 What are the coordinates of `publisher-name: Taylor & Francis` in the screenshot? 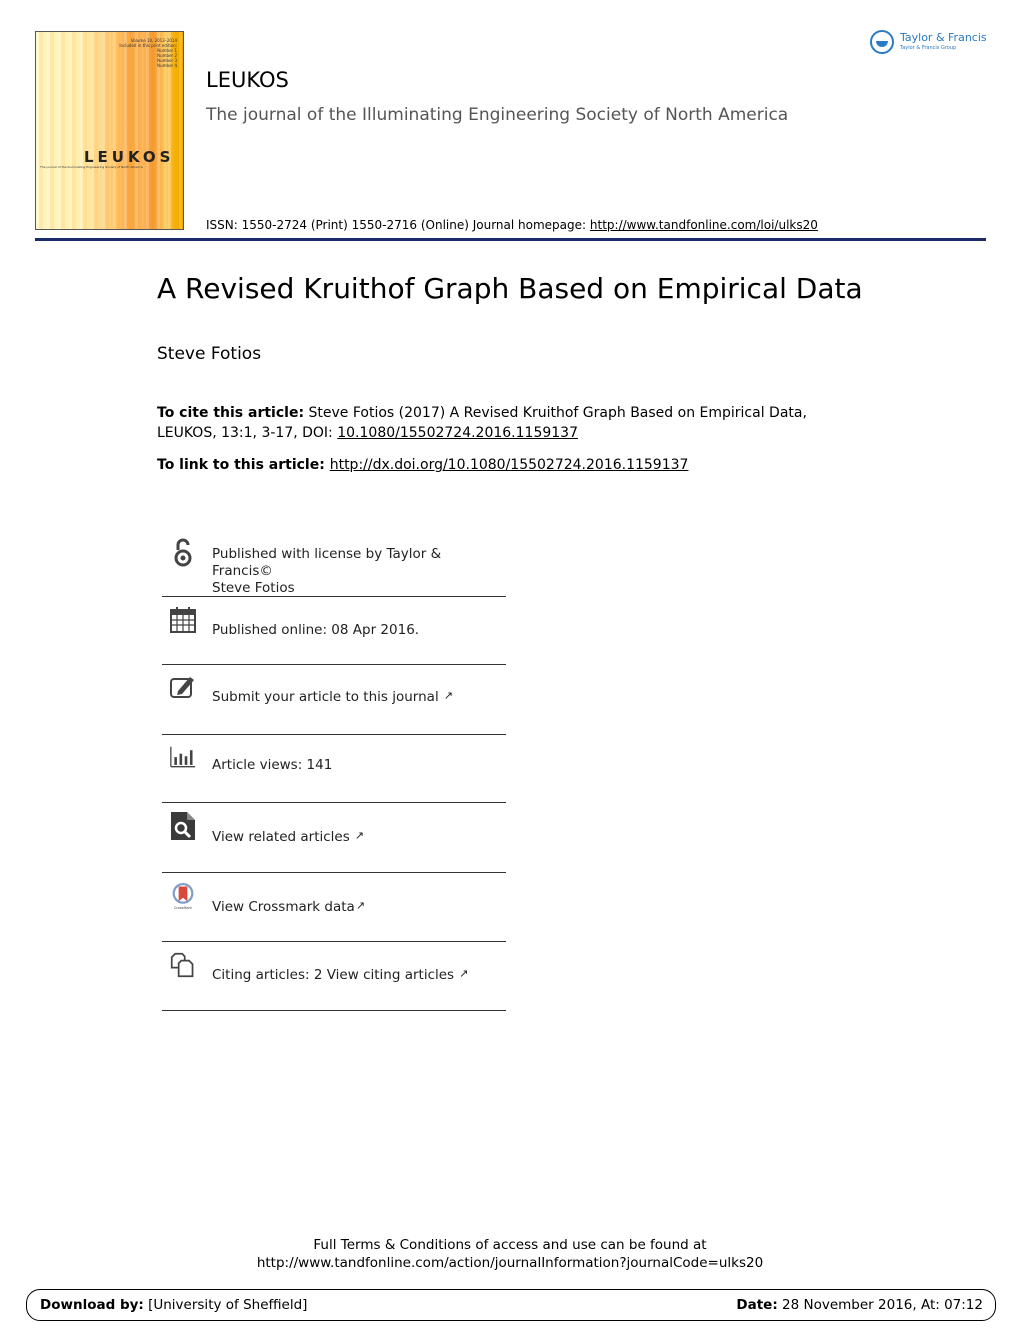 It's located at (943, 37).